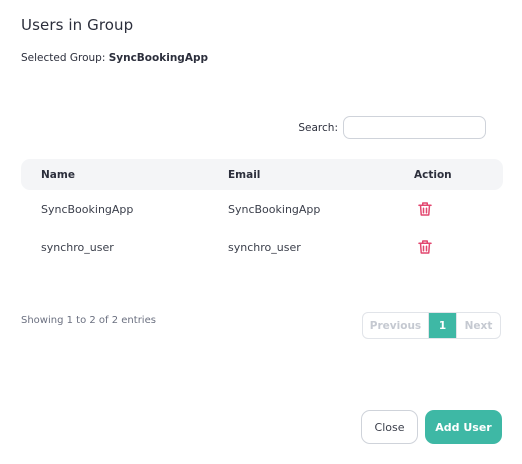 Image resolution: width=522 pixels, height=464 pixels. I want to click on previous-page-button: Previous, so click(396, 325).